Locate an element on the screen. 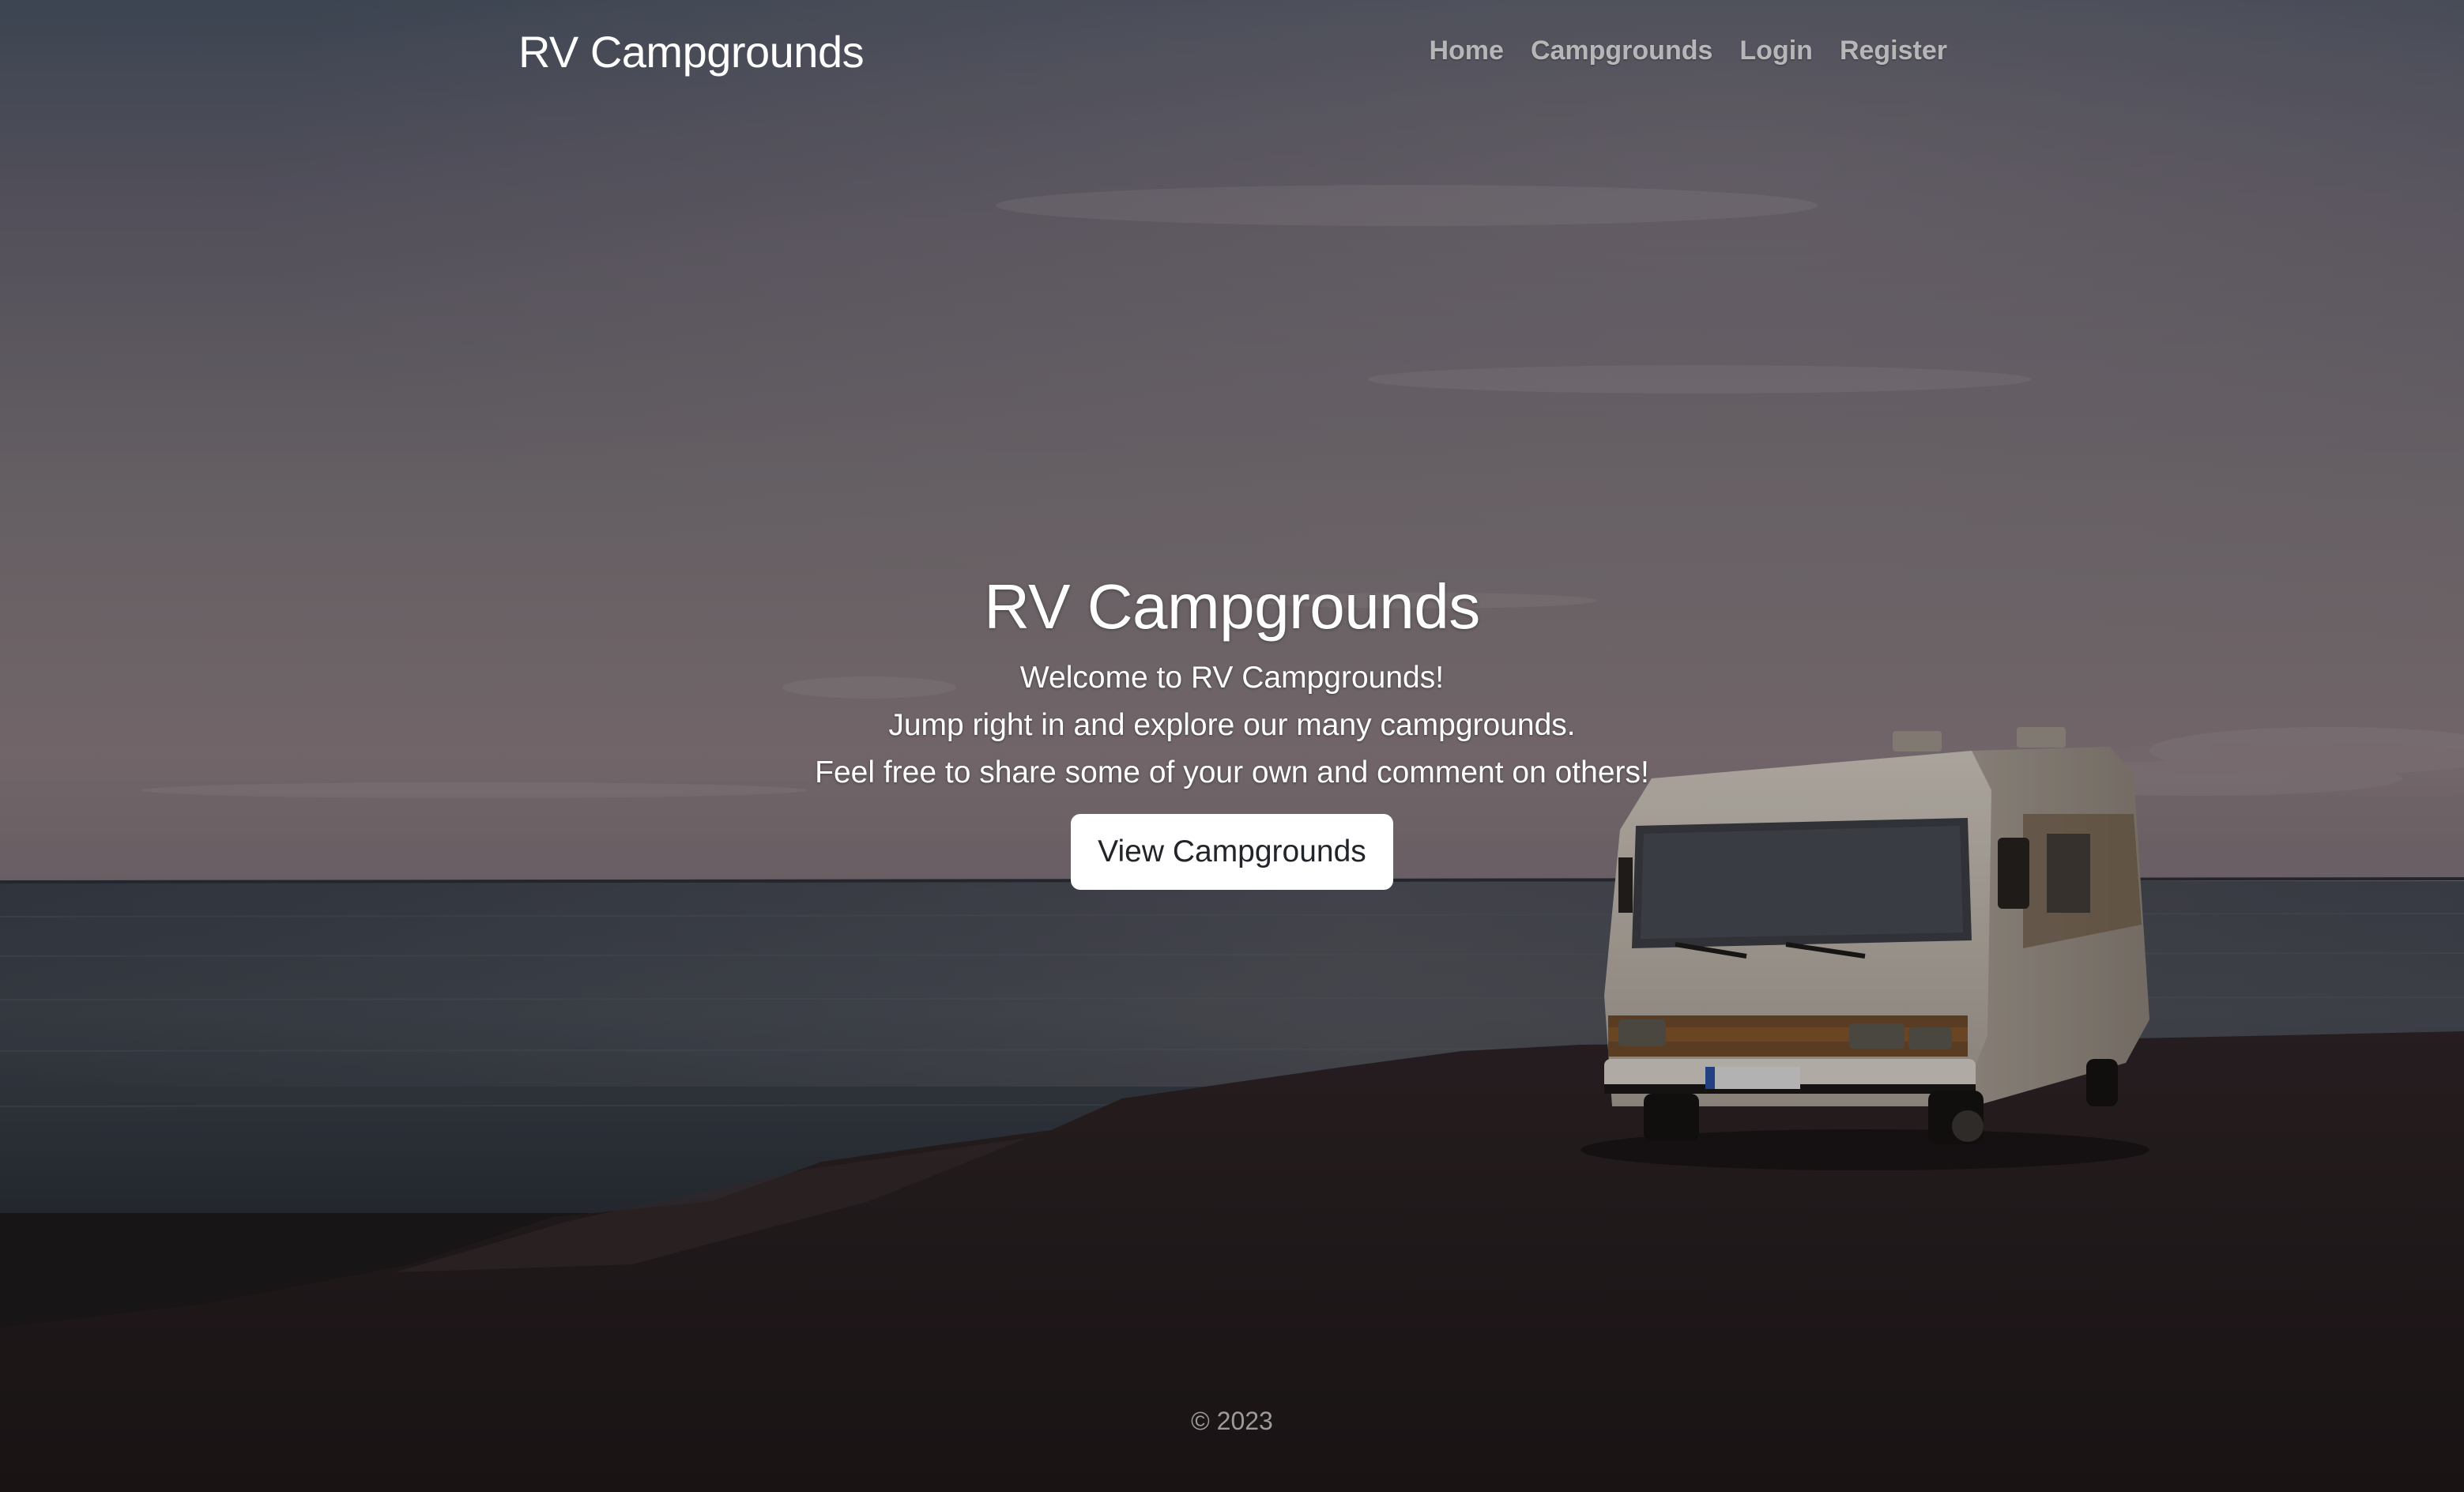  hero-title: RV Campgrounds is located at coordinates (1232, 606).